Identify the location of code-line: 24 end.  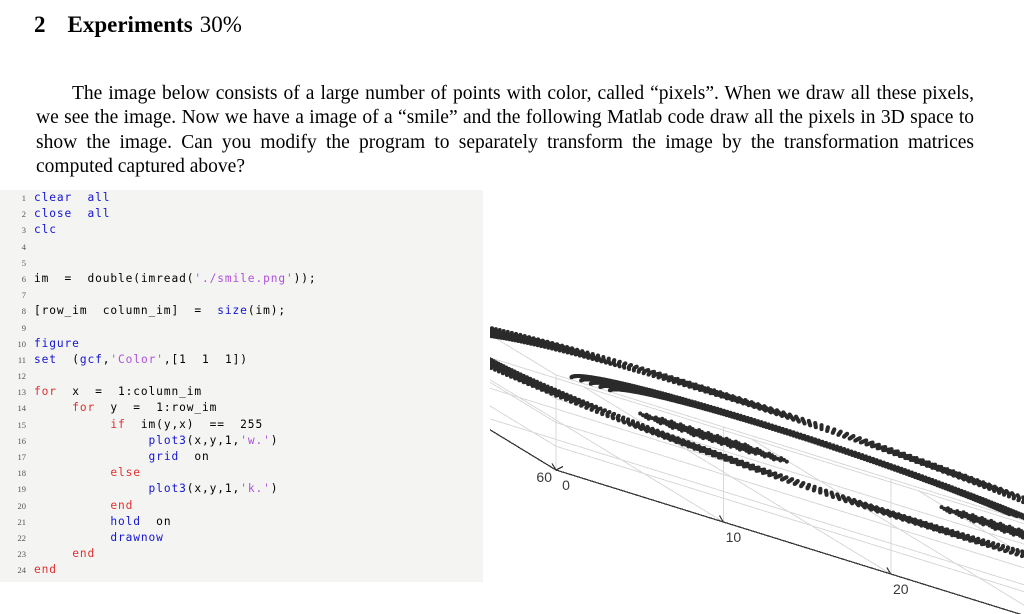
(241, 570).